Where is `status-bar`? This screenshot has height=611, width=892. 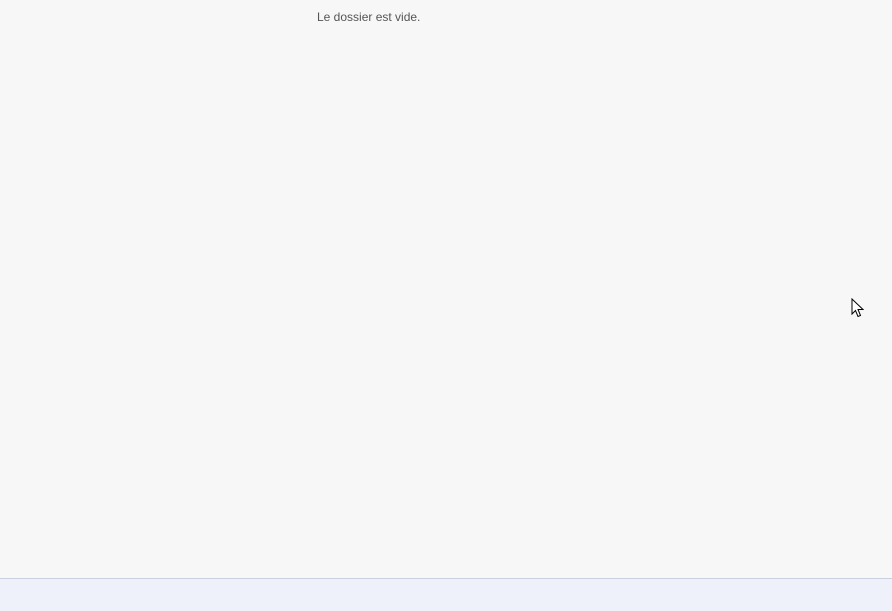
status-bar is located at coordinates (446, 594).